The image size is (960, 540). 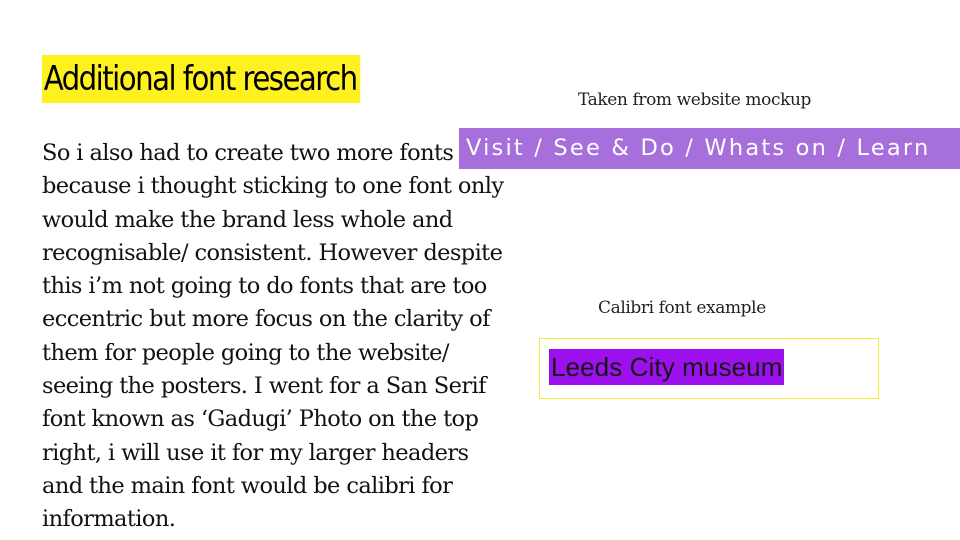 I want to click on calibri-example-box: Leeds City museum, so click(x=709, y=368).